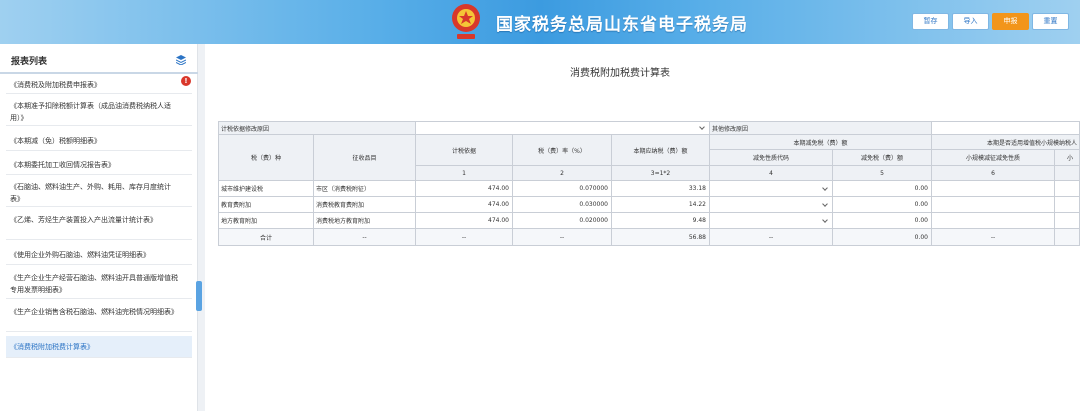 The width and height of the screenshot is (1080, 411). I want to click on layers-icon, so click(181, 60).